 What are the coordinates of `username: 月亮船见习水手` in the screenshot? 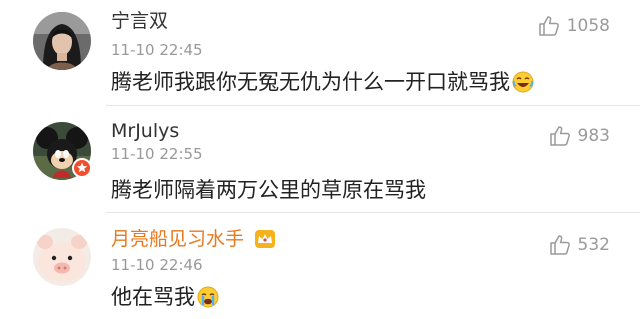 It's located at (177, 239).